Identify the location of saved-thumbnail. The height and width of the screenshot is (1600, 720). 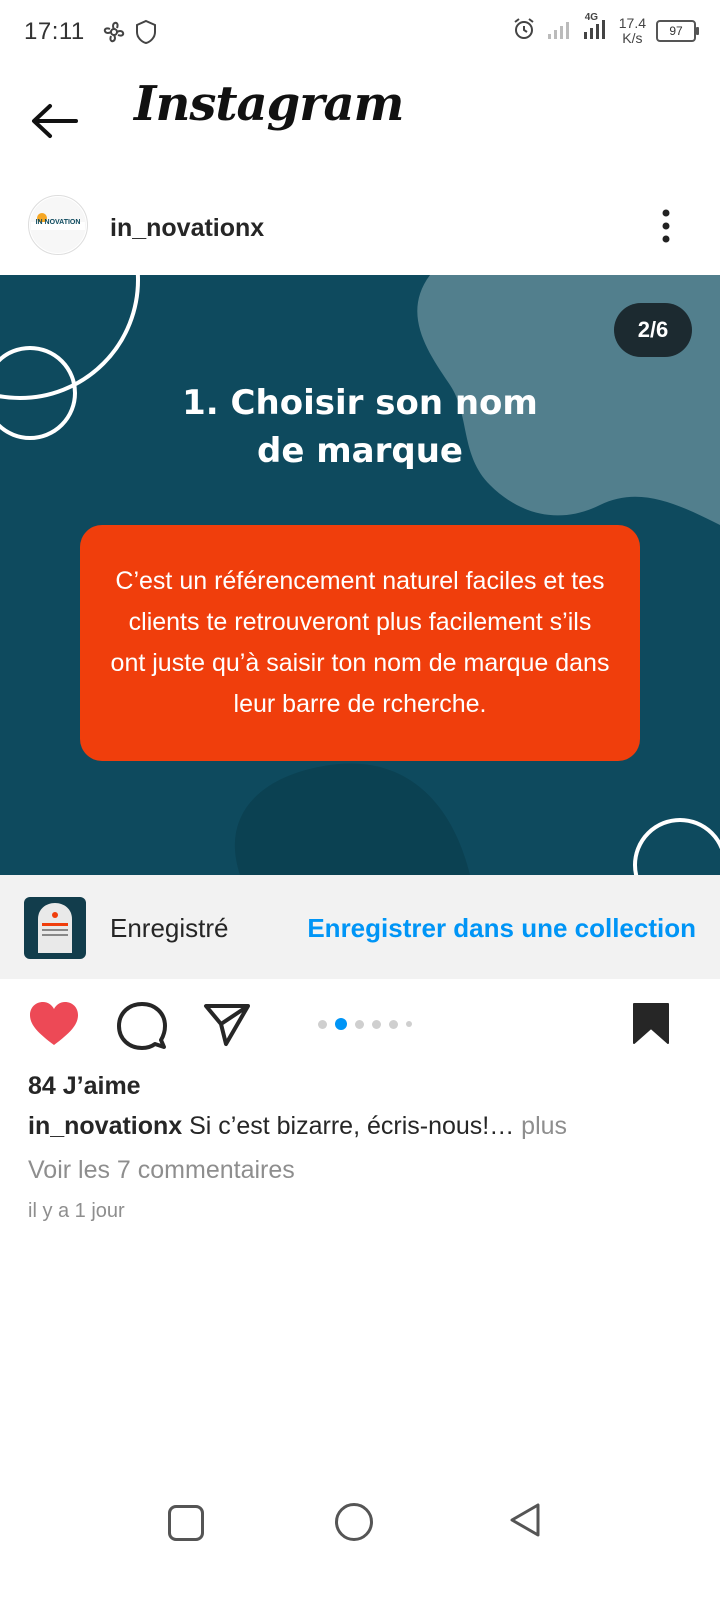
(55, 928).